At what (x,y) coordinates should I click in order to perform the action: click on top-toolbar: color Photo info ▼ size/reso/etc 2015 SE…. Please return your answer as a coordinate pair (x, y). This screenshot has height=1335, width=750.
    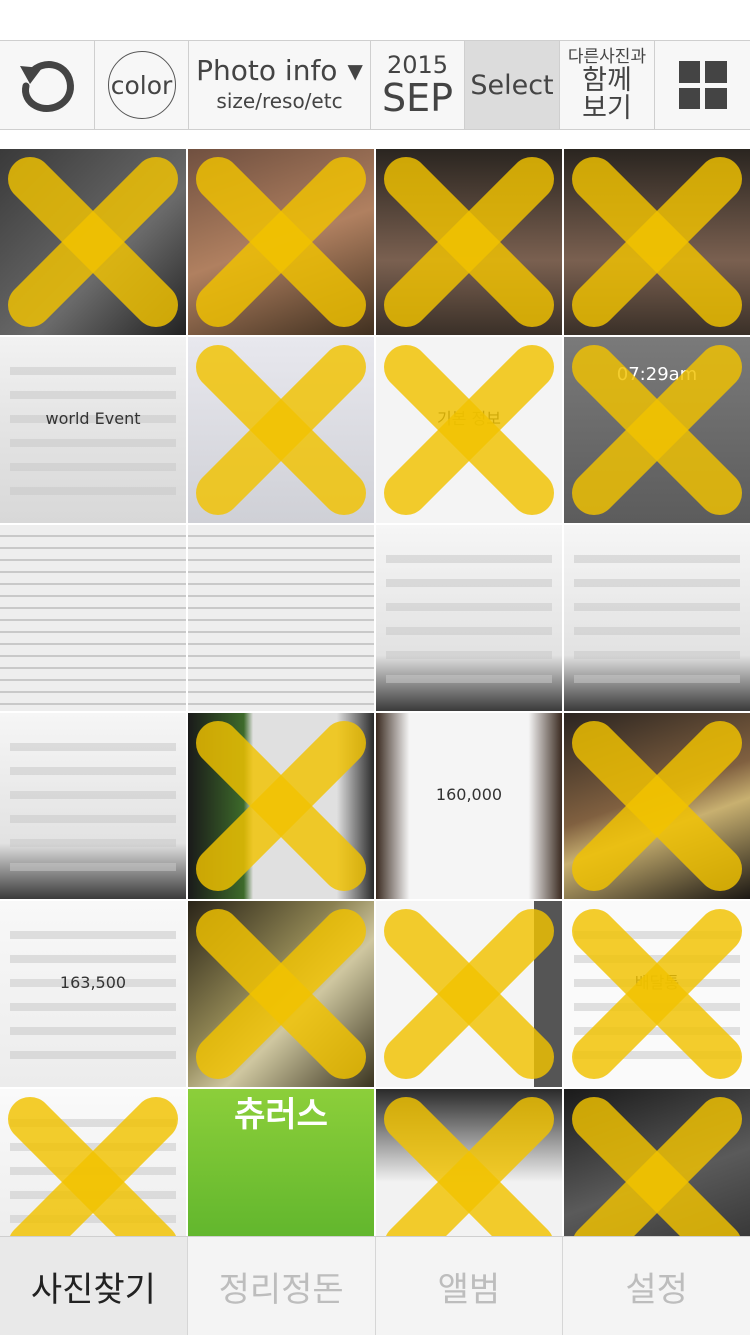
    Looking at the image, I should click on (375, 85).